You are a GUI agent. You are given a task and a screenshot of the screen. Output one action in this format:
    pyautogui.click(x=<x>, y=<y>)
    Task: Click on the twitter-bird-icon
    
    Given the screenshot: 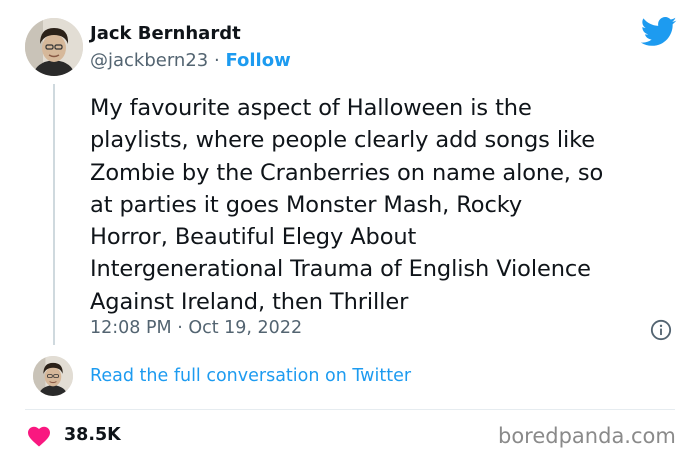 What is the action you would take?
    pyautogui.click(x=659, y=32)
    